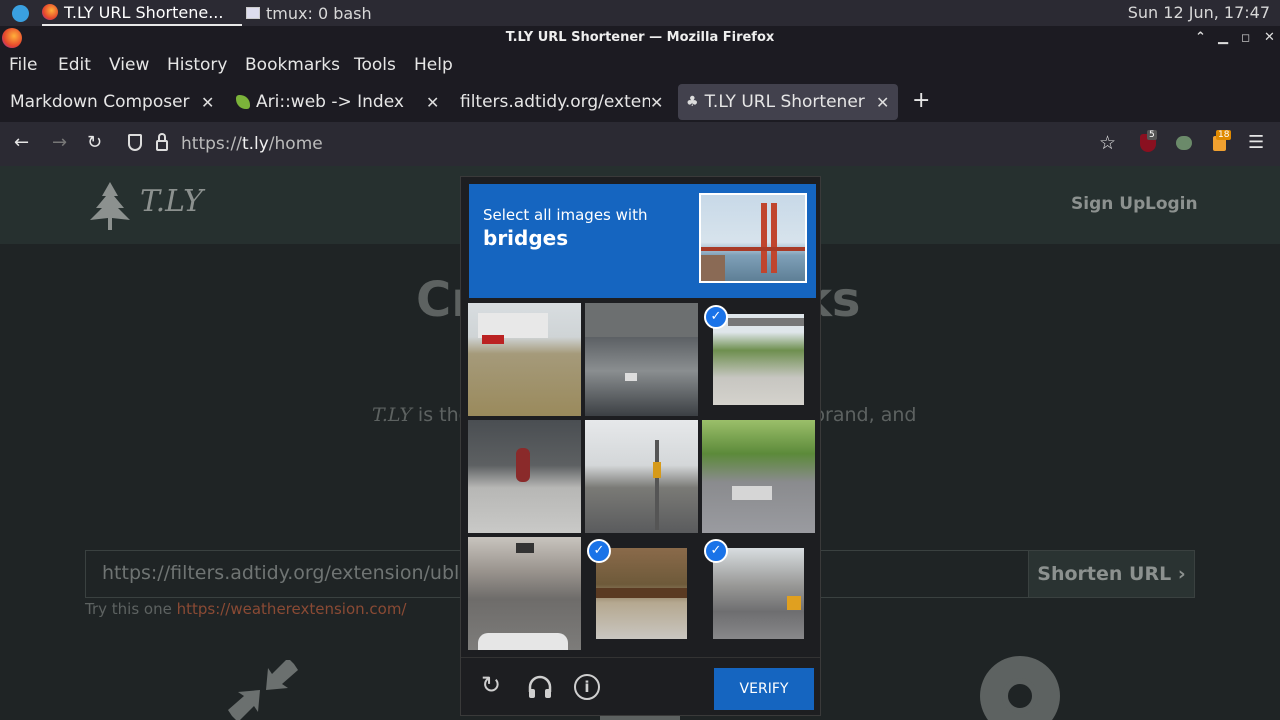 Image resolution: width=1280 pixels, height=720 pixels. I want to click on task-label: tmux: 0 bash, so click(319, 13).